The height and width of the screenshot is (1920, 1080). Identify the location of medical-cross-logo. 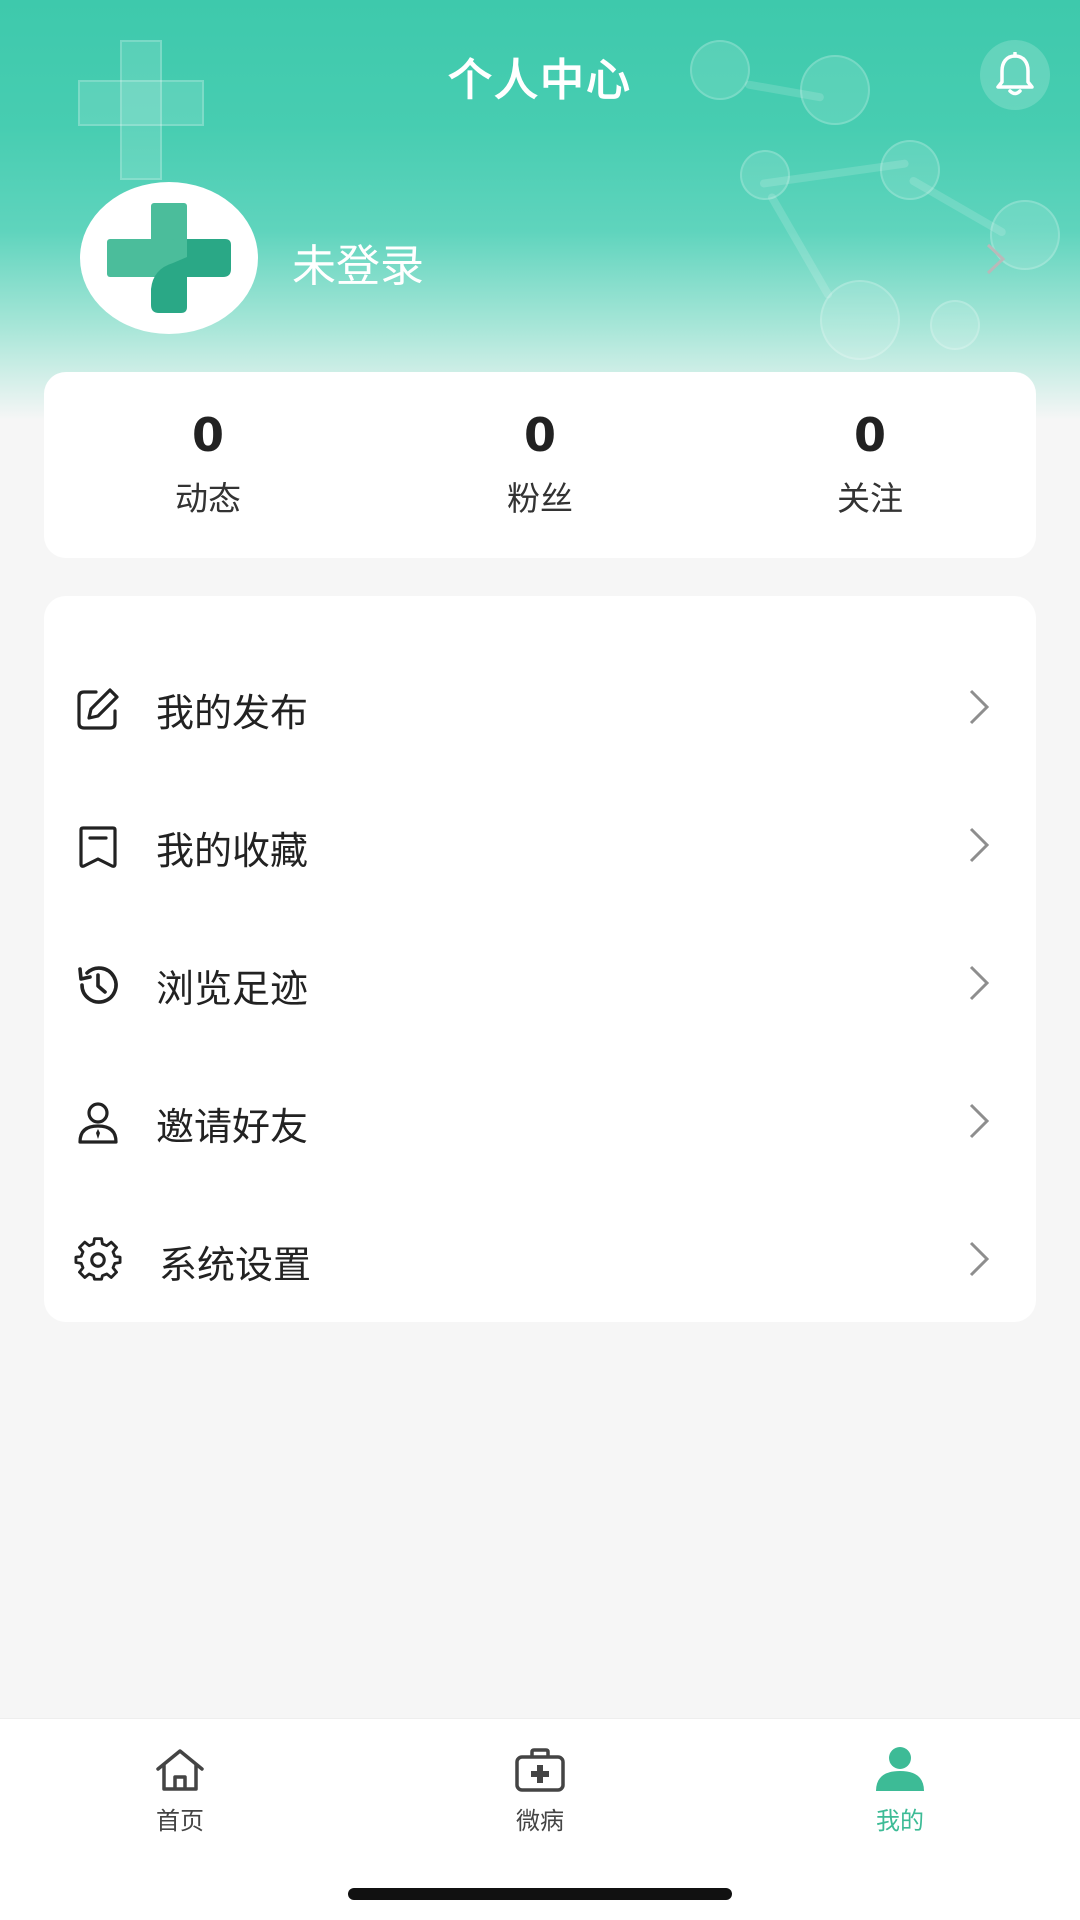
(169, 258).